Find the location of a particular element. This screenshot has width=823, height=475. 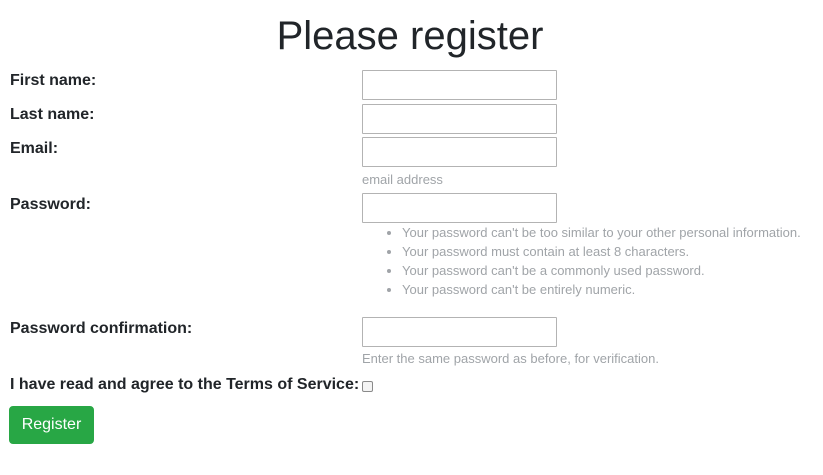

first-name-field is located at coordinates (459, 85).